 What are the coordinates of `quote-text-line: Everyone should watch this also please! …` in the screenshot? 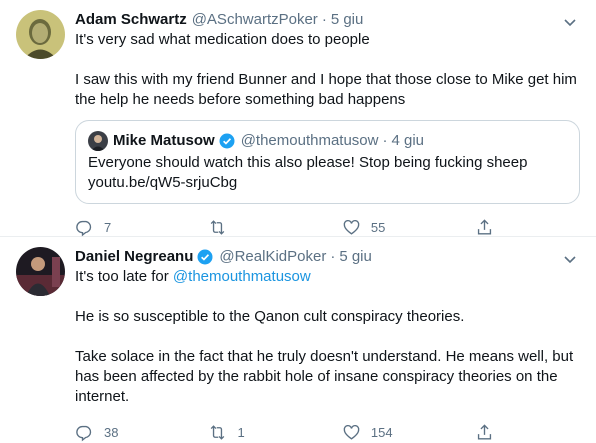 It's located at (308, 162).